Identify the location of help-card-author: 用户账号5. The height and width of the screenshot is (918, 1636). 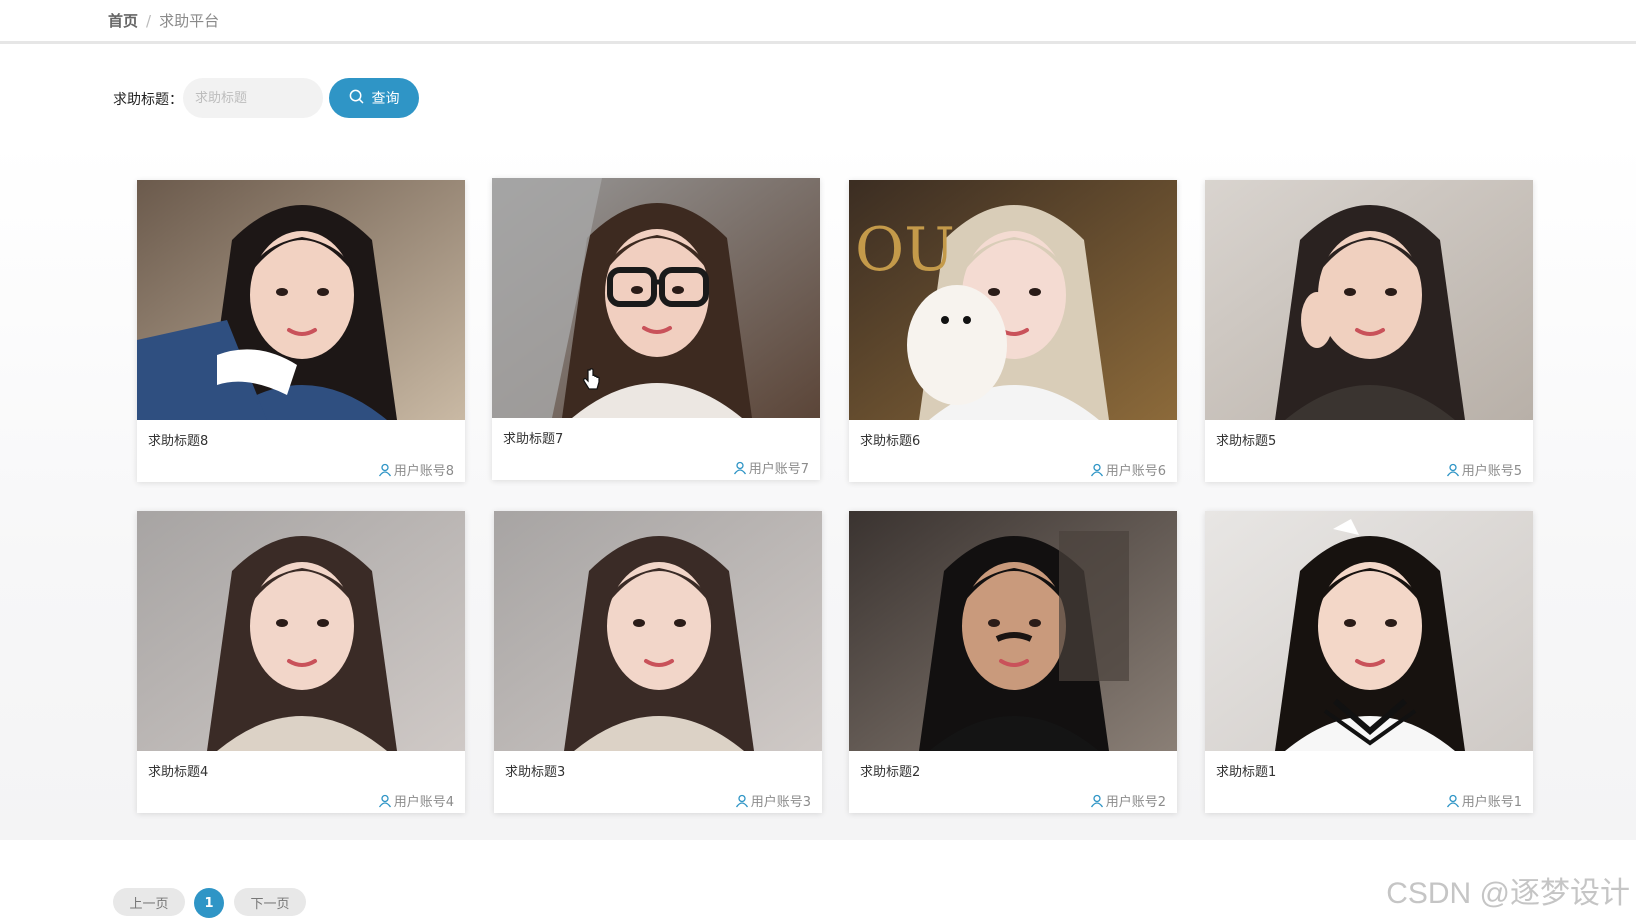
(1484, 469).